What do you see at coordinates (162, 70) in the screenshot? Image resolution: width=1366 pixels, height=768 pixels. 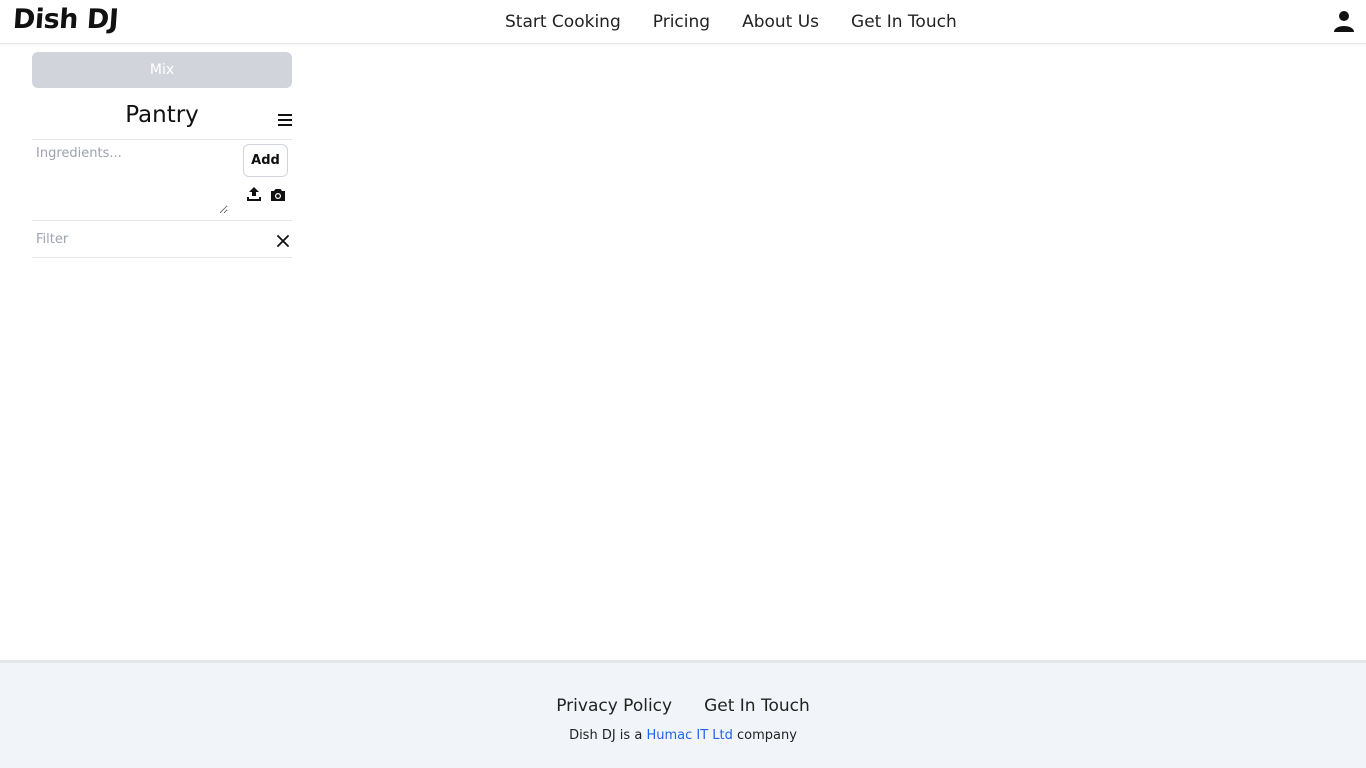 I see `mix-button: Mix` at bounding box center [162, 70].